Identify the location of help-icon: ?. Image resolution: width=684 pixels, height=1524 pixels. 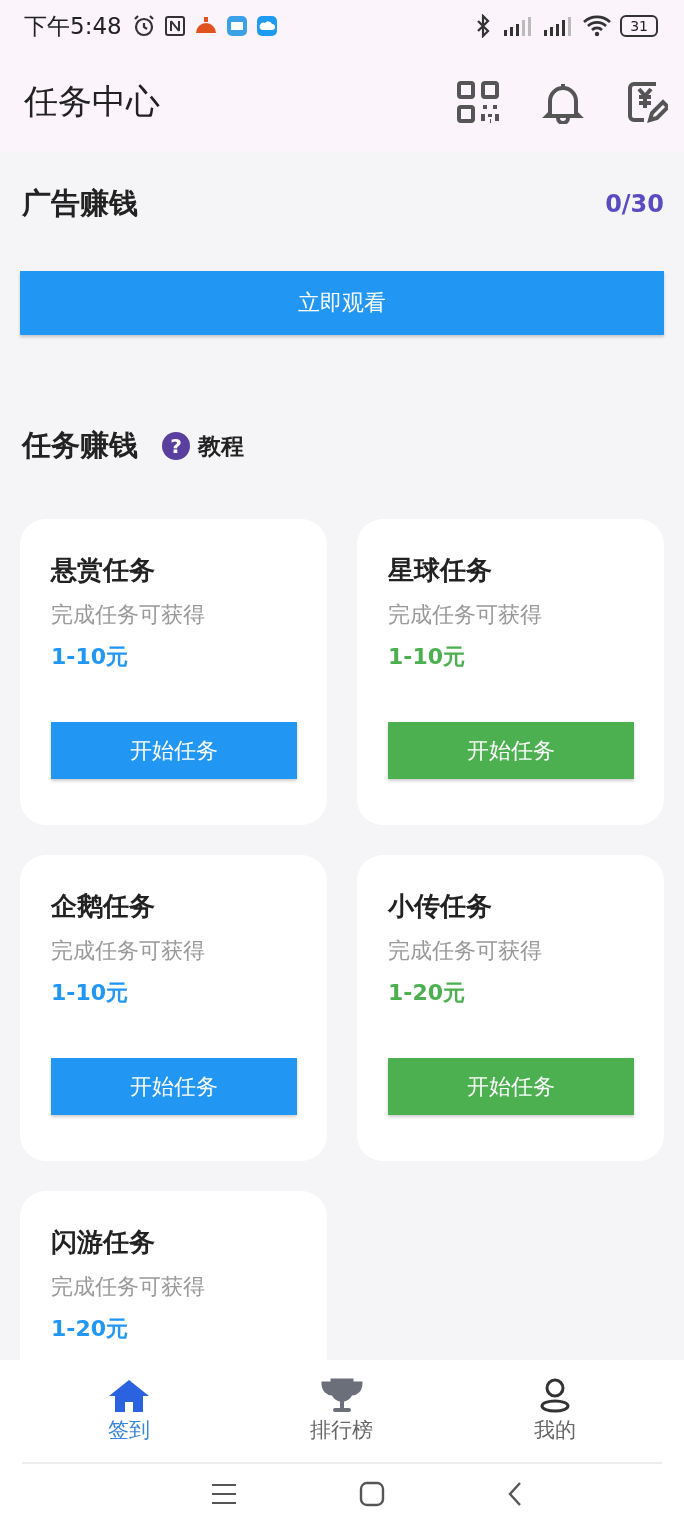
(176, 446).